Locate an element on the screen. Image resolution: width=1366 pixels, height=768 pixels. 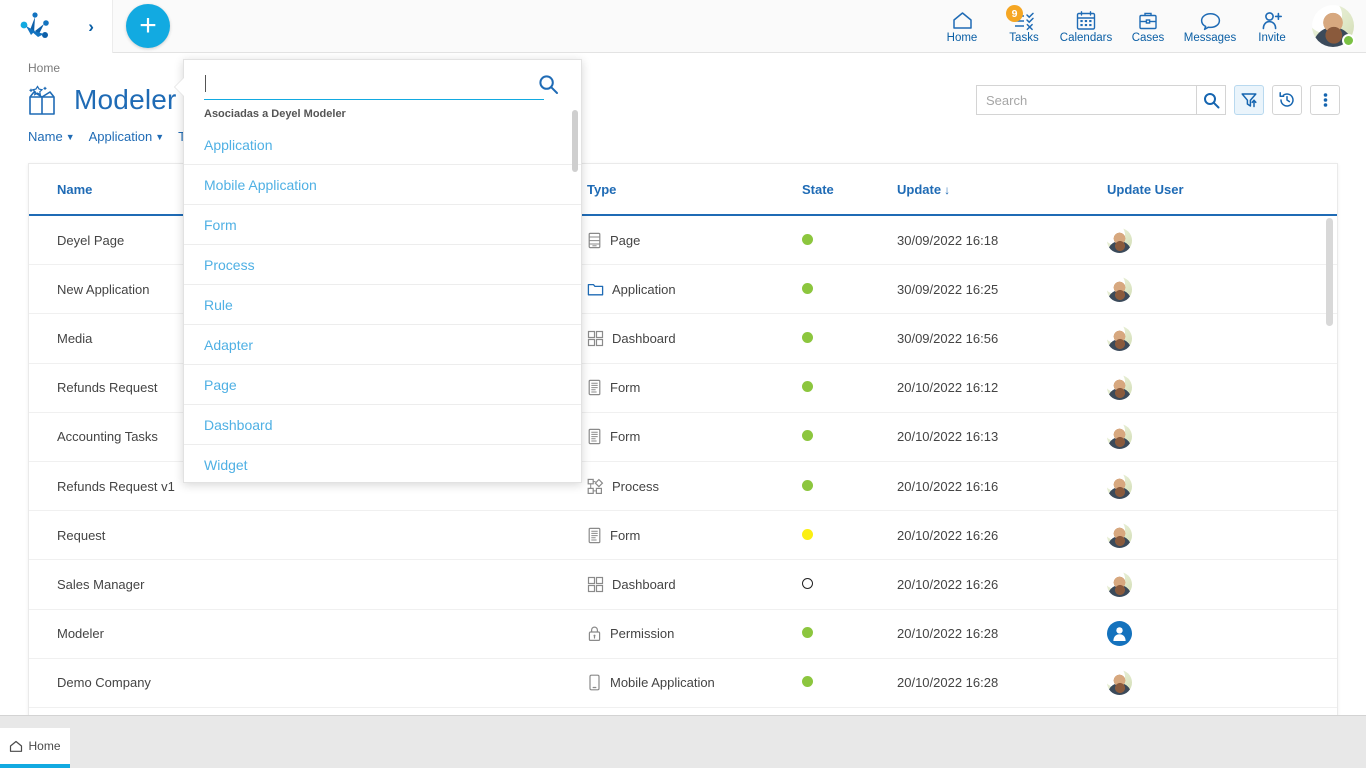
history-button is located at coordinates (1287, 100).